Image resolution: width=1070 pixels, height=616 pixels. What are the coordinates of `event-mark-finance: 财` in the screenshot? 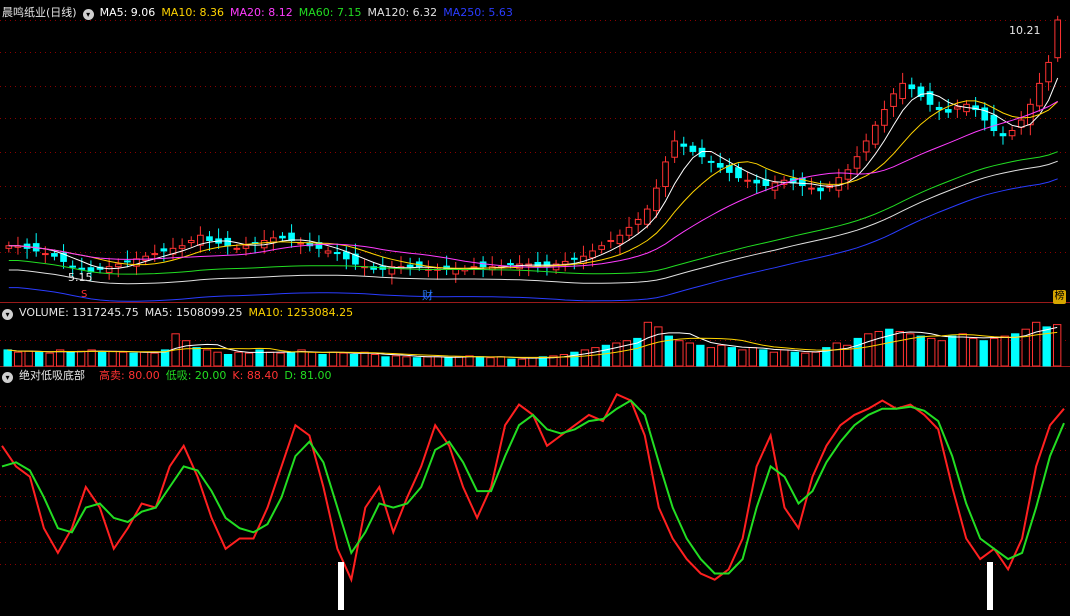 It's located at (427, 296).